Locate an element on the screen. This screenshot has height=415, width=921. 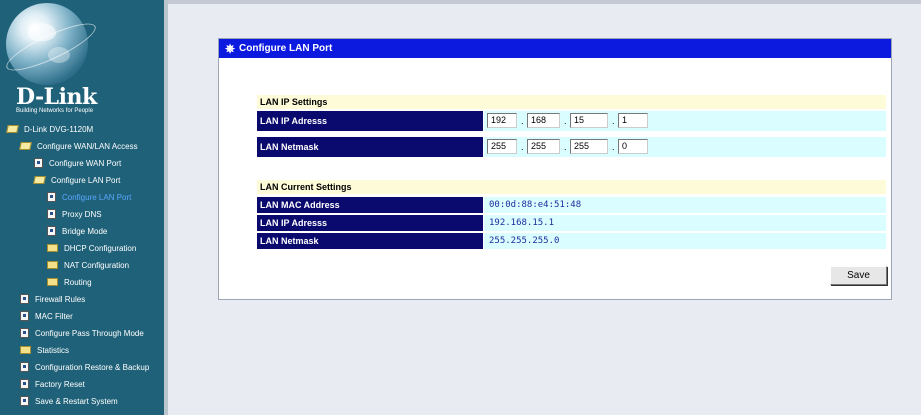
mask-octet-4-input: 0 is located at coordinates (633, 146).